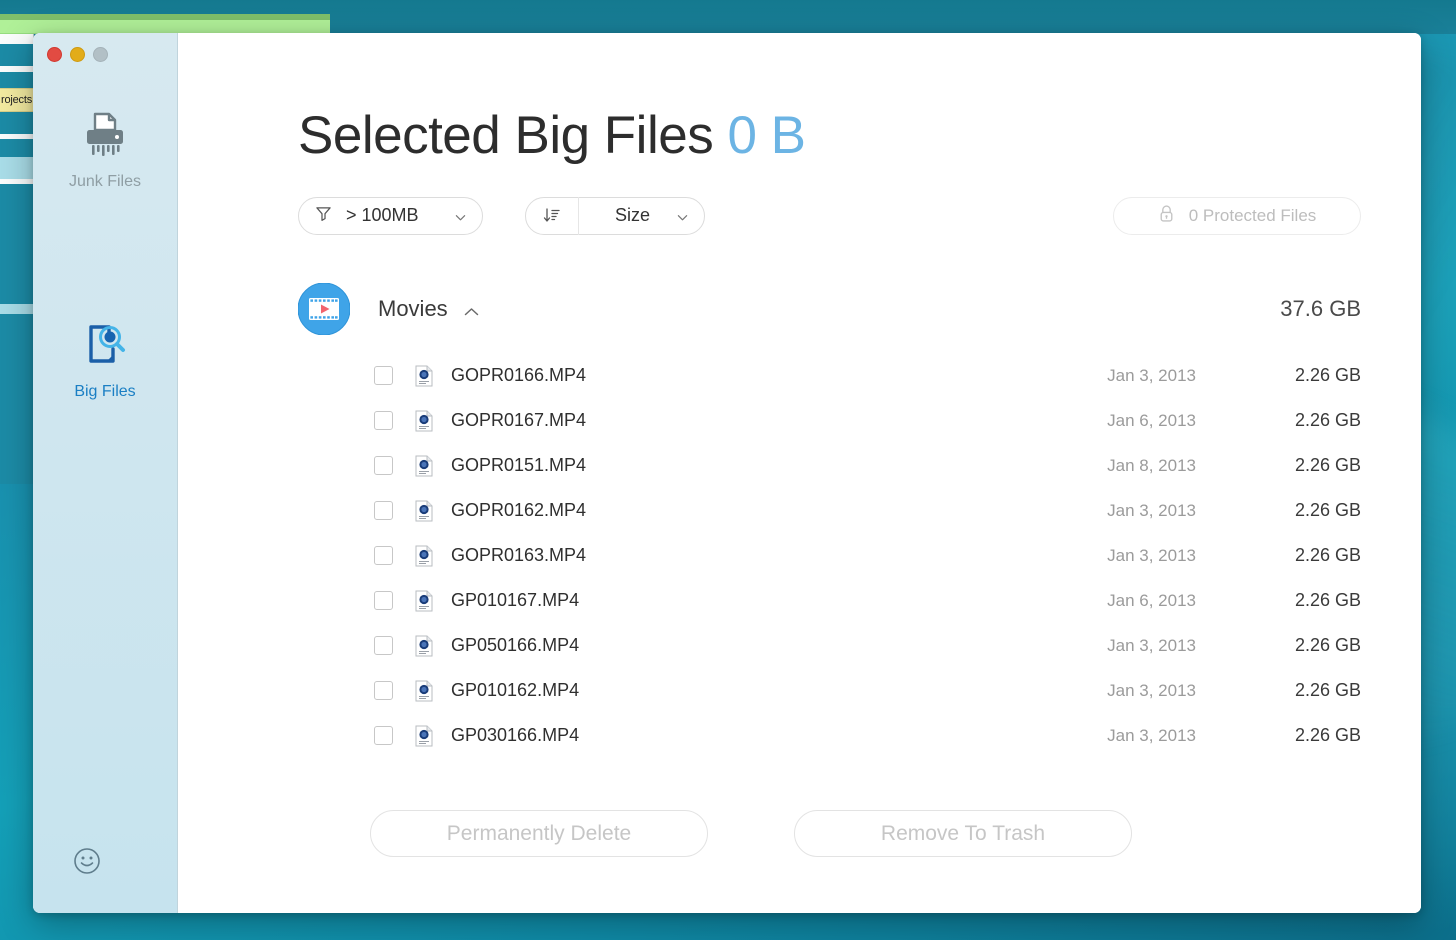 This screenshot has height=940, width=1456. I want to click on filter-dropdown: > 100MB, so click(390, 215).